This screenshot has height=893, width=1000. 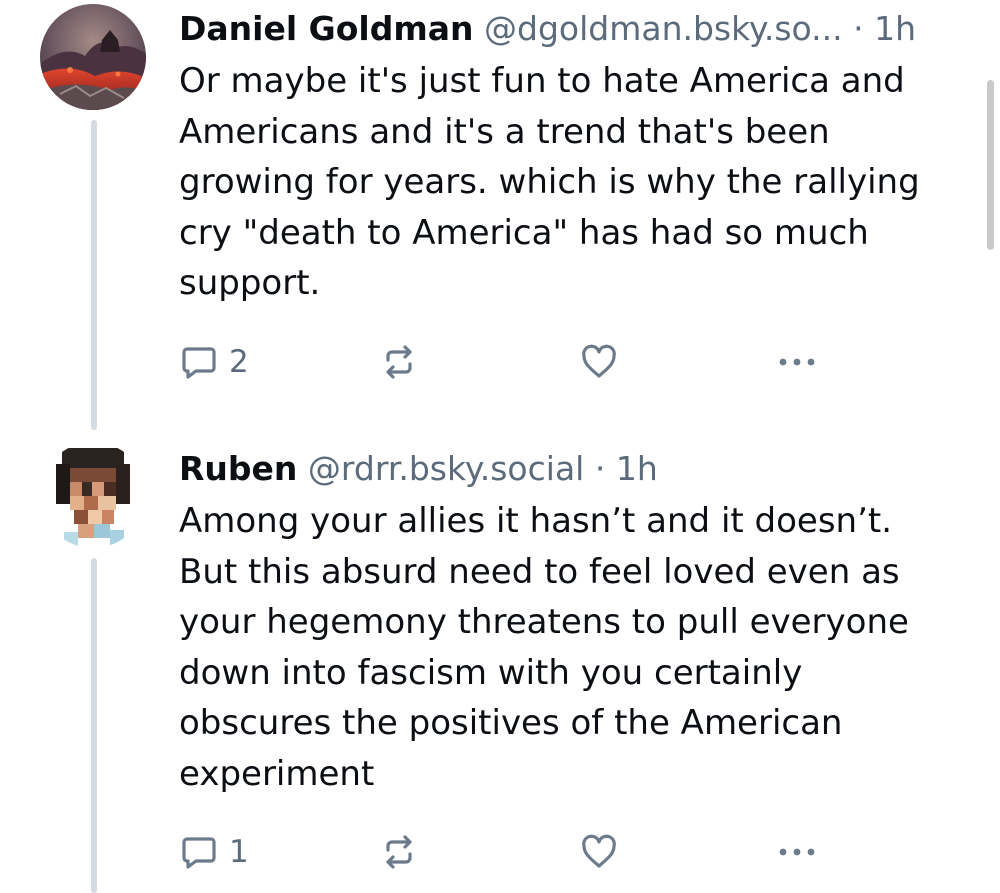 I want to click on scrollbar, so click(x=990, y=165).